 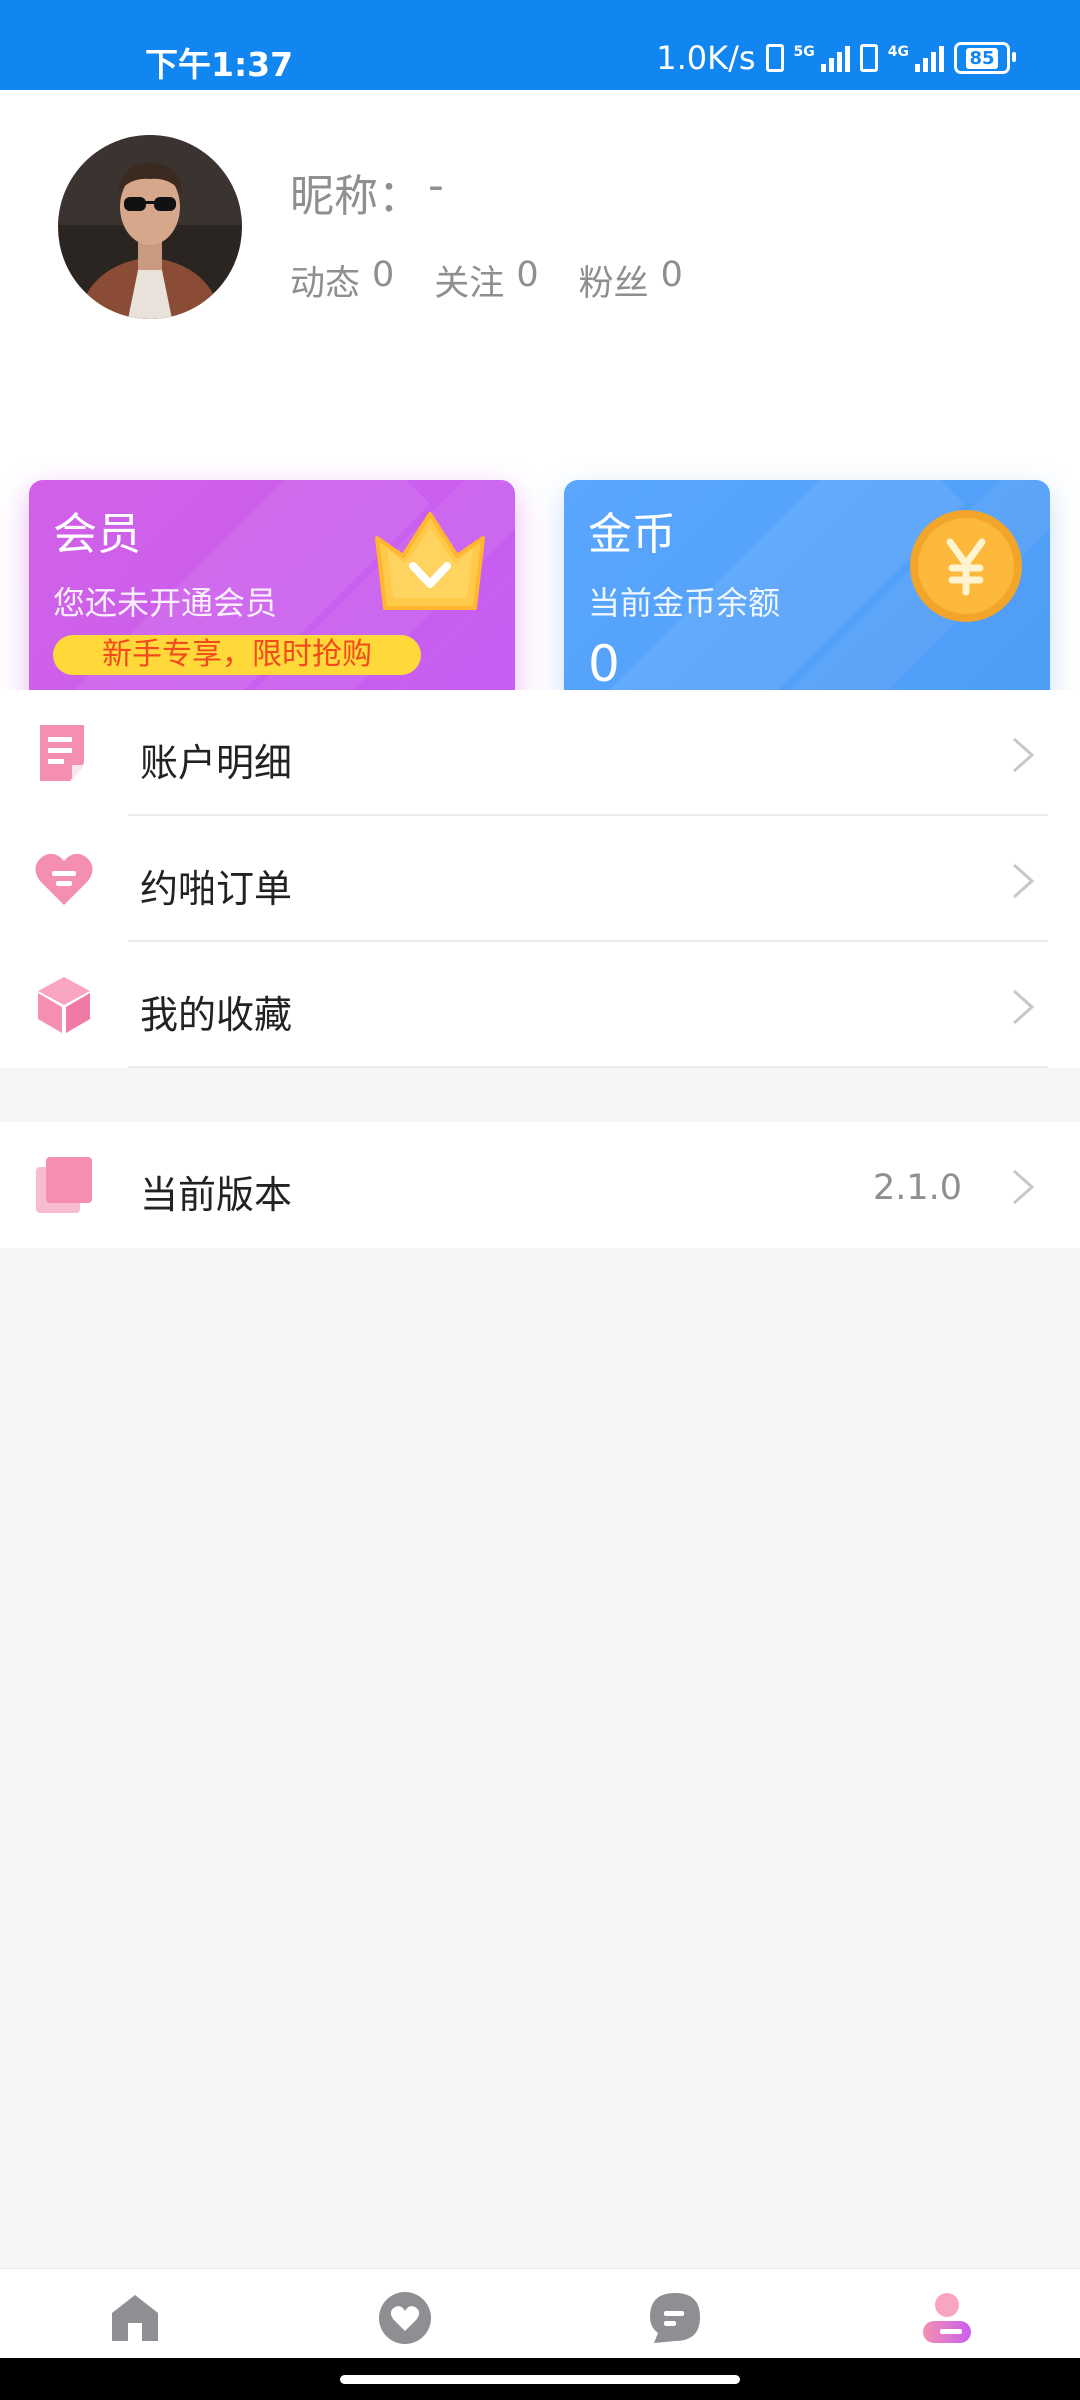 What do you see at coordinates (219, 64) in the screenshot?
I see `status-time: 下午1:37` at bounding box center [219, 64].